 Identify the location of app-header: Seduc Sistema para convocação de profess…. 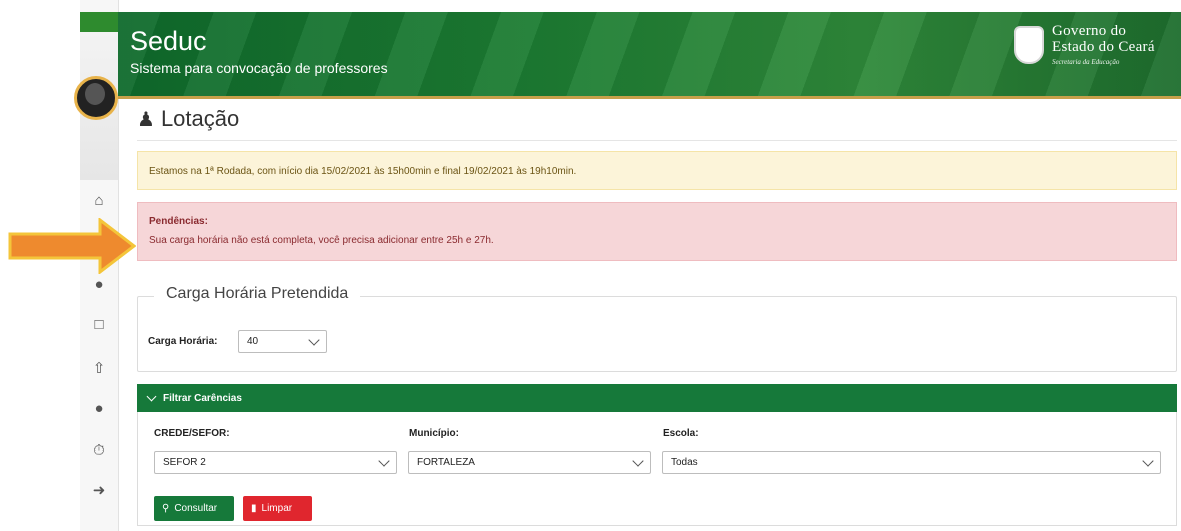
(649, 55).